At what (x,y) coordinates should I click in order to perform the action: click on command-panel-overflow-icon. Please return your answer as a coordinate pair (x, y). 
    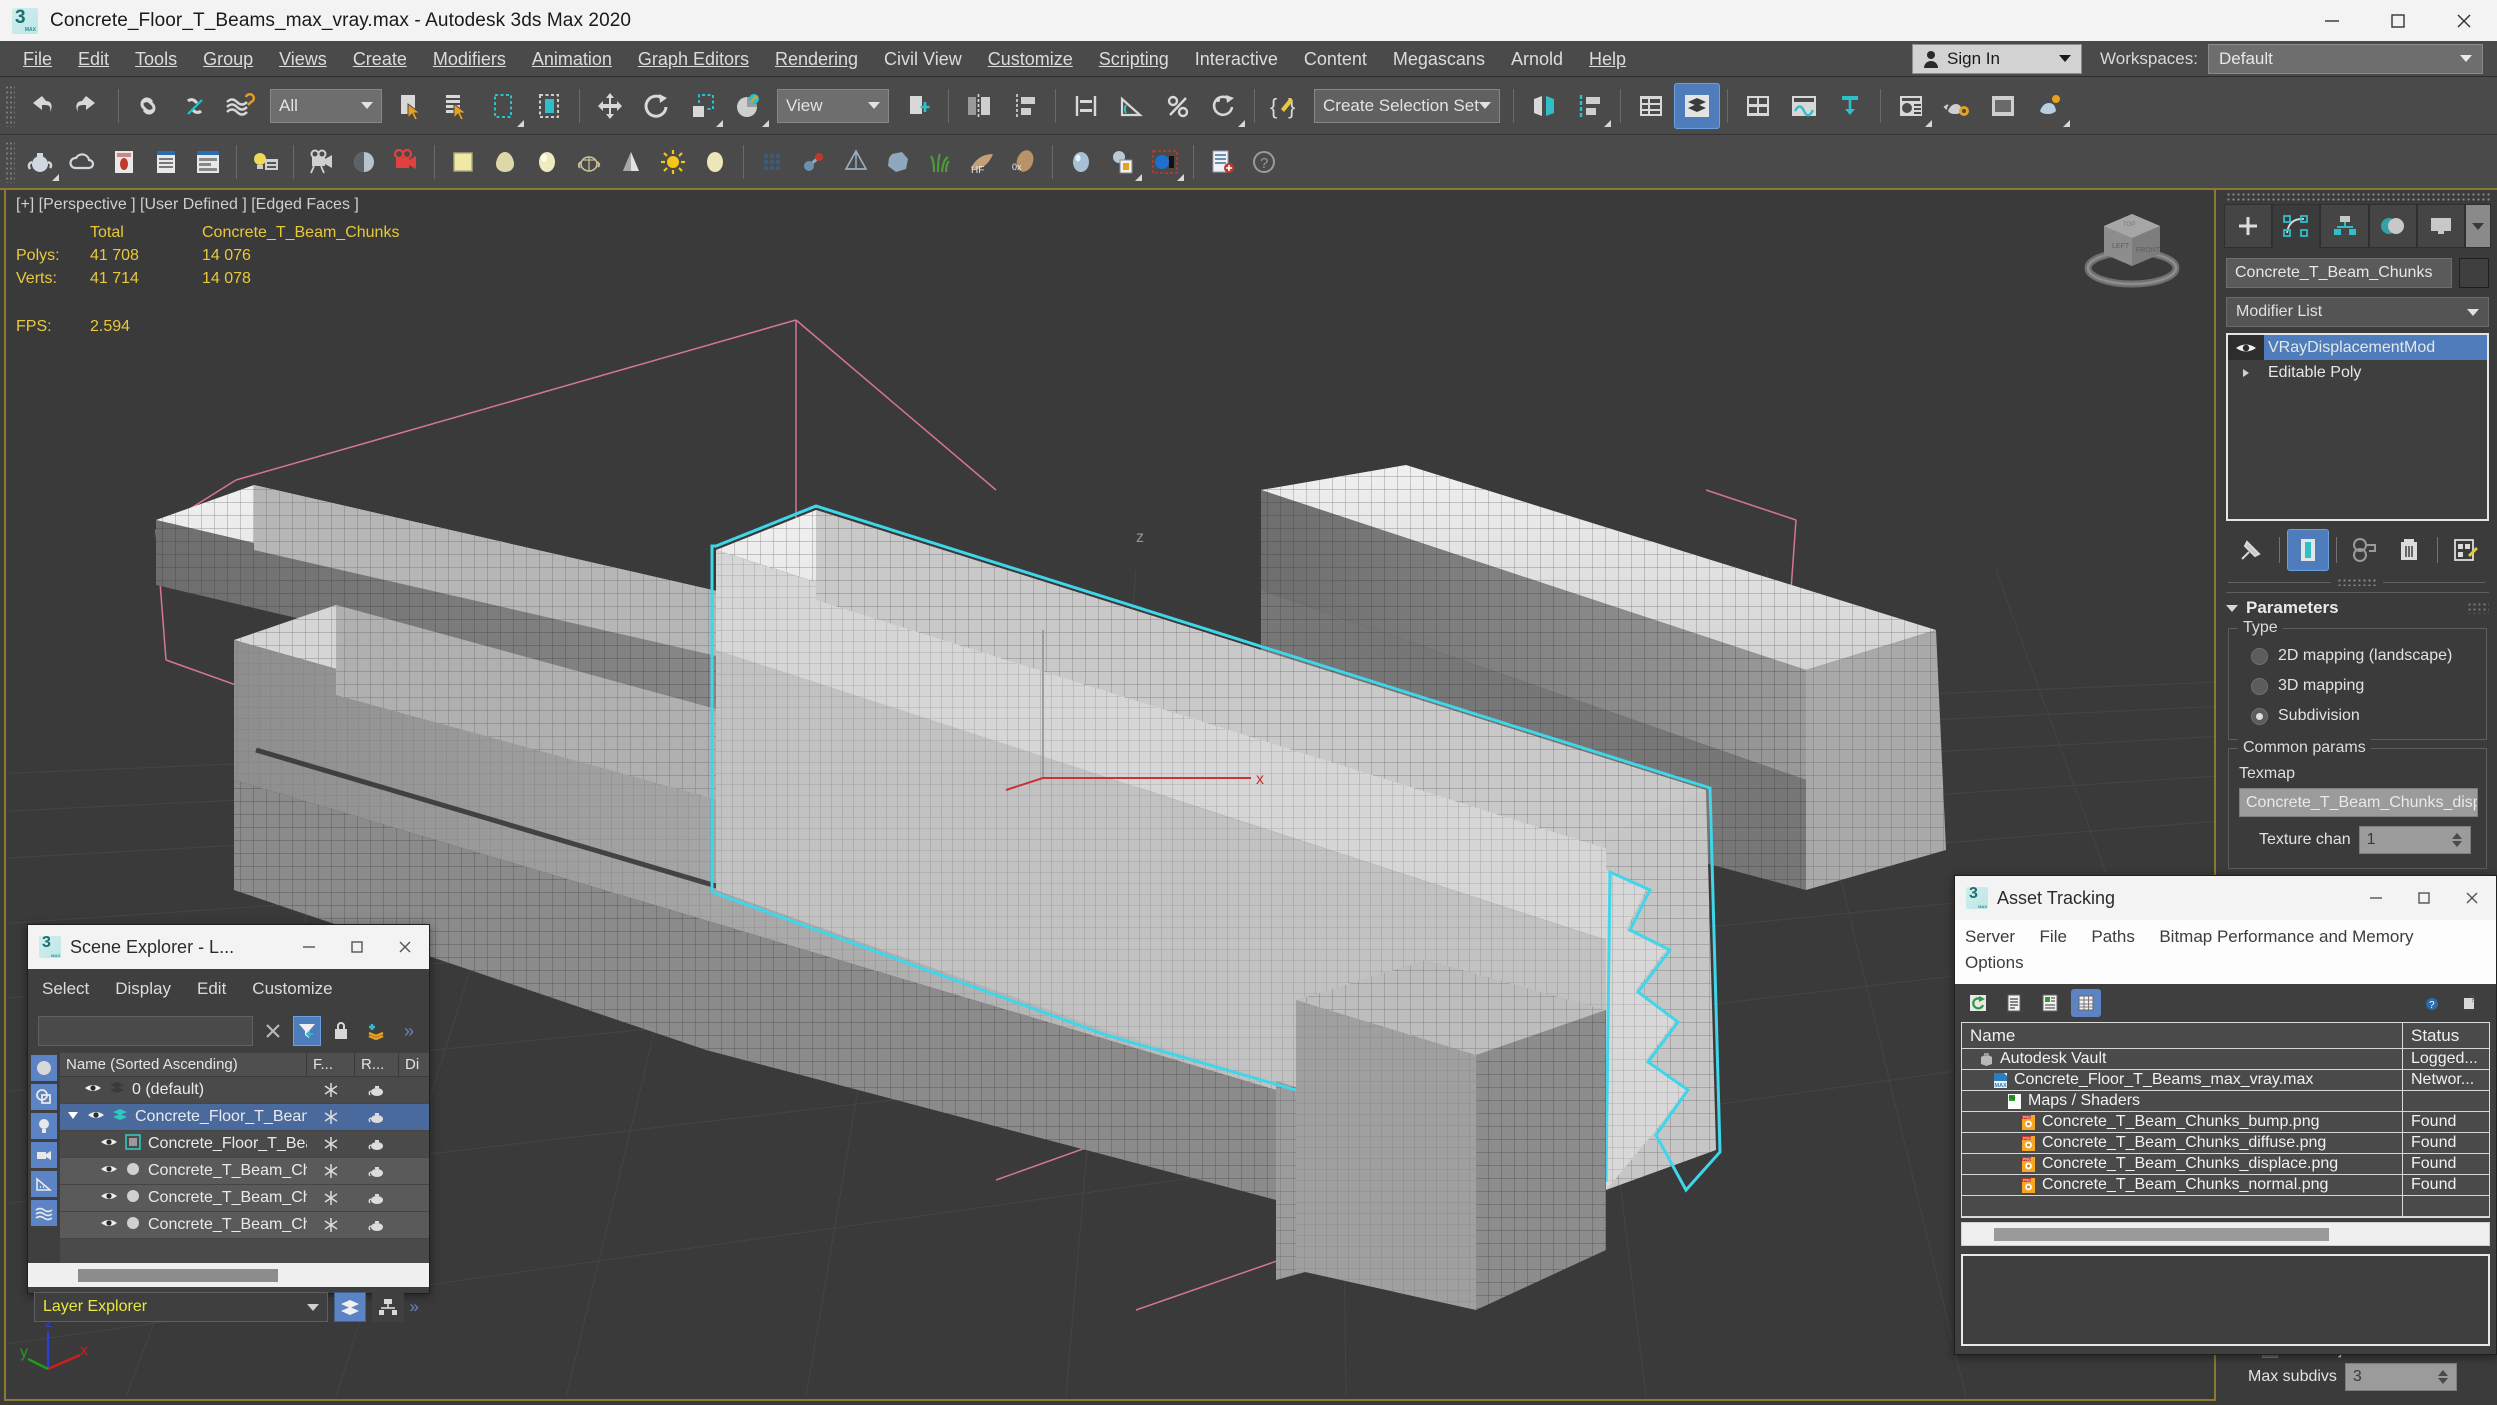
    Looking at the image, I should click on (2478, 226).